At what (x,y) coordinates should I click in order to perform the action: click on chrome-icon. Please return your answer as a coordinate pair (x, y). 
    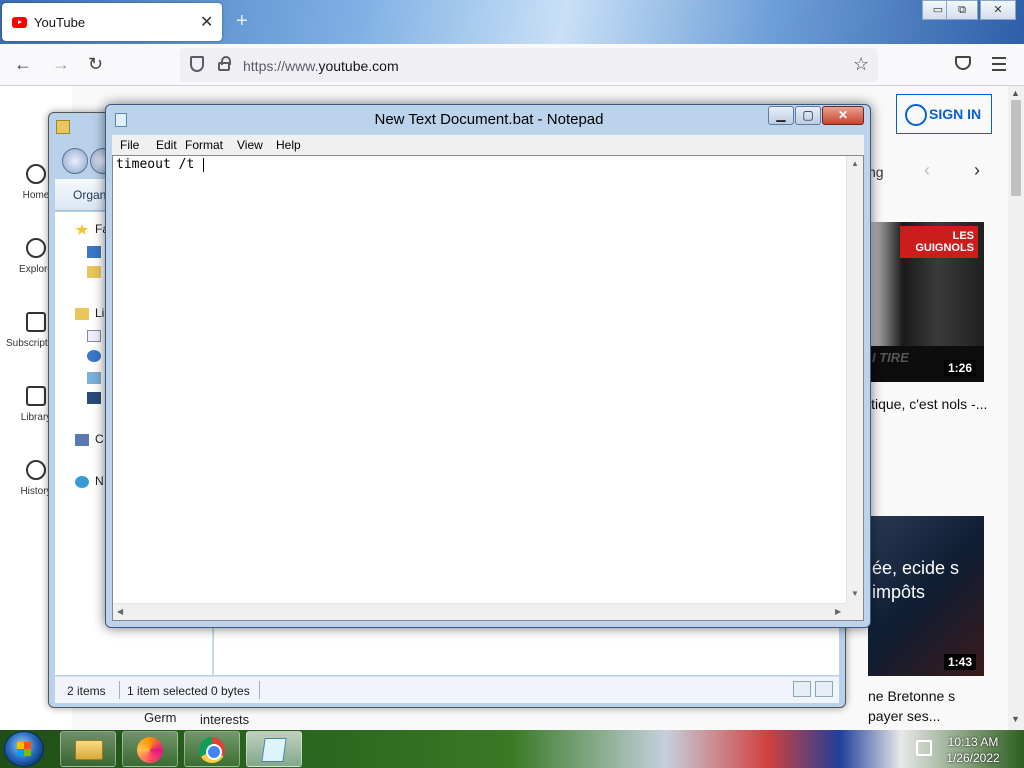
    Looking at the image, I should click on (212, 750).